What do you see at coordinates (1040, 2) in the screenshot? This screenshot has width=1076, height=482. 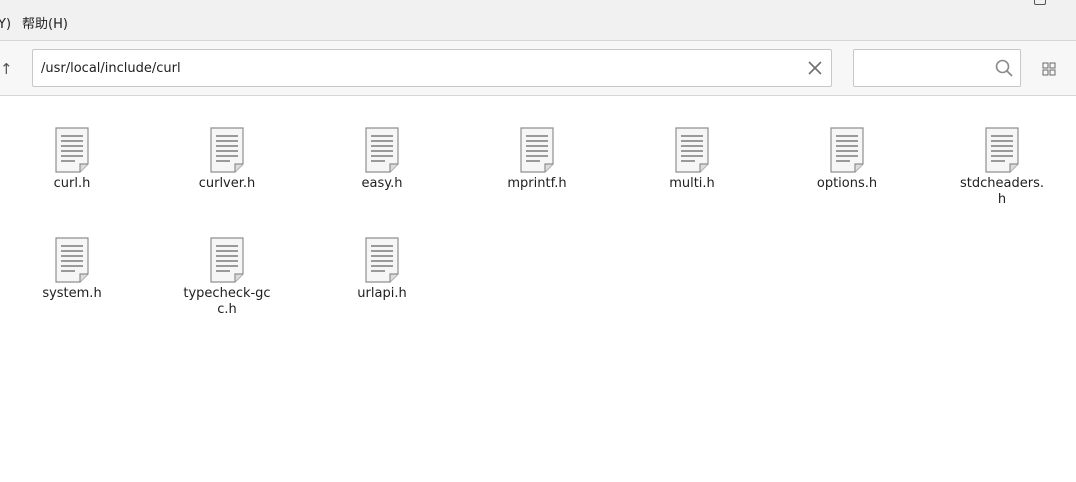 I see `window-control-icon` at bounding box center [1040, 2].